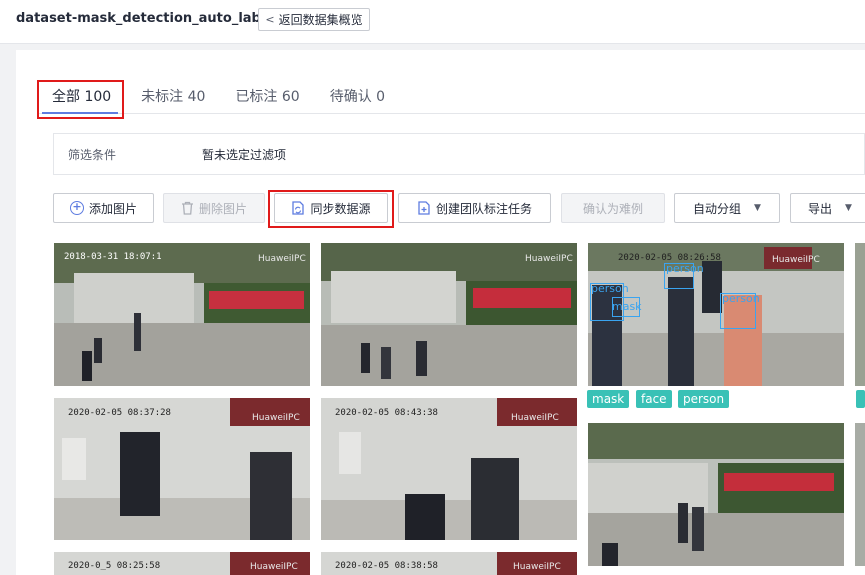  I want to click on image-thumbnail: 2020-02-05 08:43:38 HuaweiIPC, so click(449, 469).